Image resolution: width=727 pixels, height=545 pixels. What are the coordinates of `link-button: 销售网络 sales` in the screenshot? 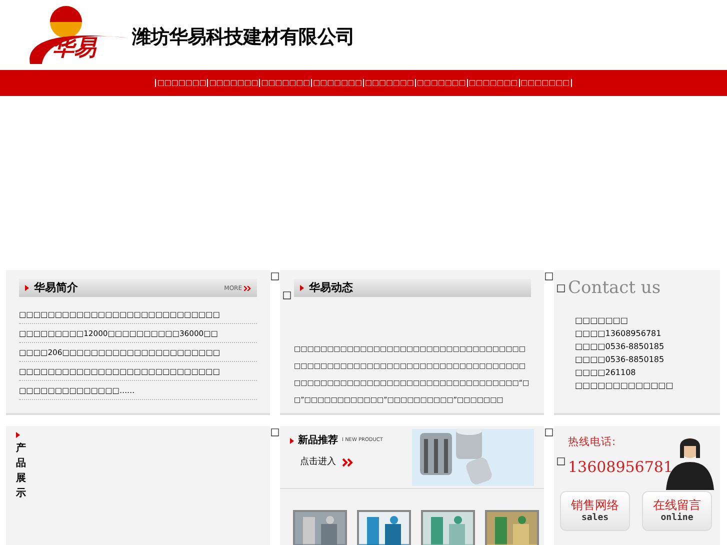 It's located at (595, 511).